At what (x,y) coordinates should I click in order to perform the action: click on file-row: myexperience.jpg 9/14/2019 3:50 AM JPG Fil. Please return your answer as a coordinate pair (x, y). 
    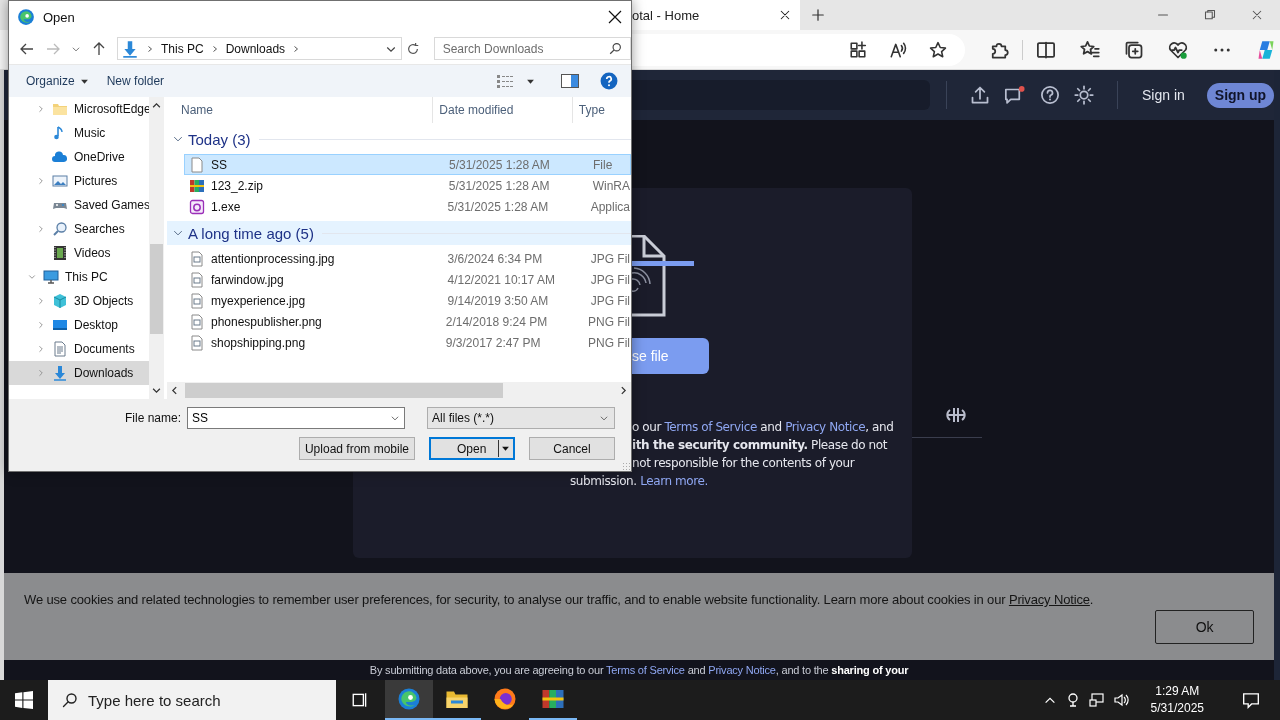
    Looking at the image, I should click on (407, 300).